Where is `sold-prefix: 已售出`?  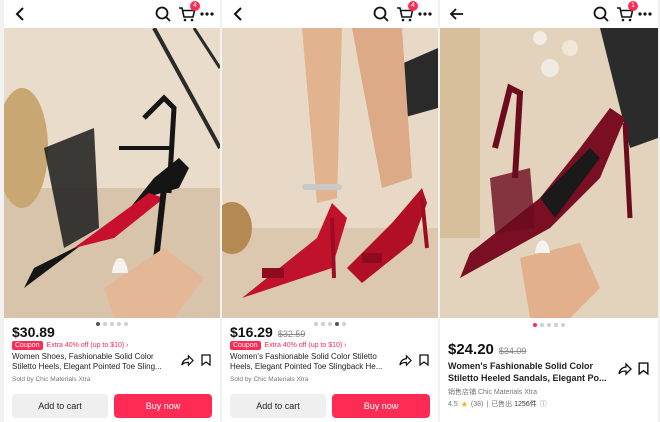 sold-prefix: 已售出 is located at coordinates (502, 404).